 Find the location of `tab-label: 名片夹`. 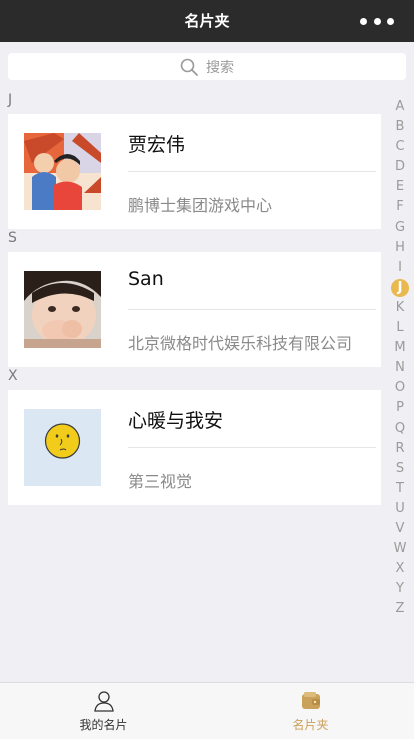

tab-label: 名片夹 is located at coordinates (310, 725).